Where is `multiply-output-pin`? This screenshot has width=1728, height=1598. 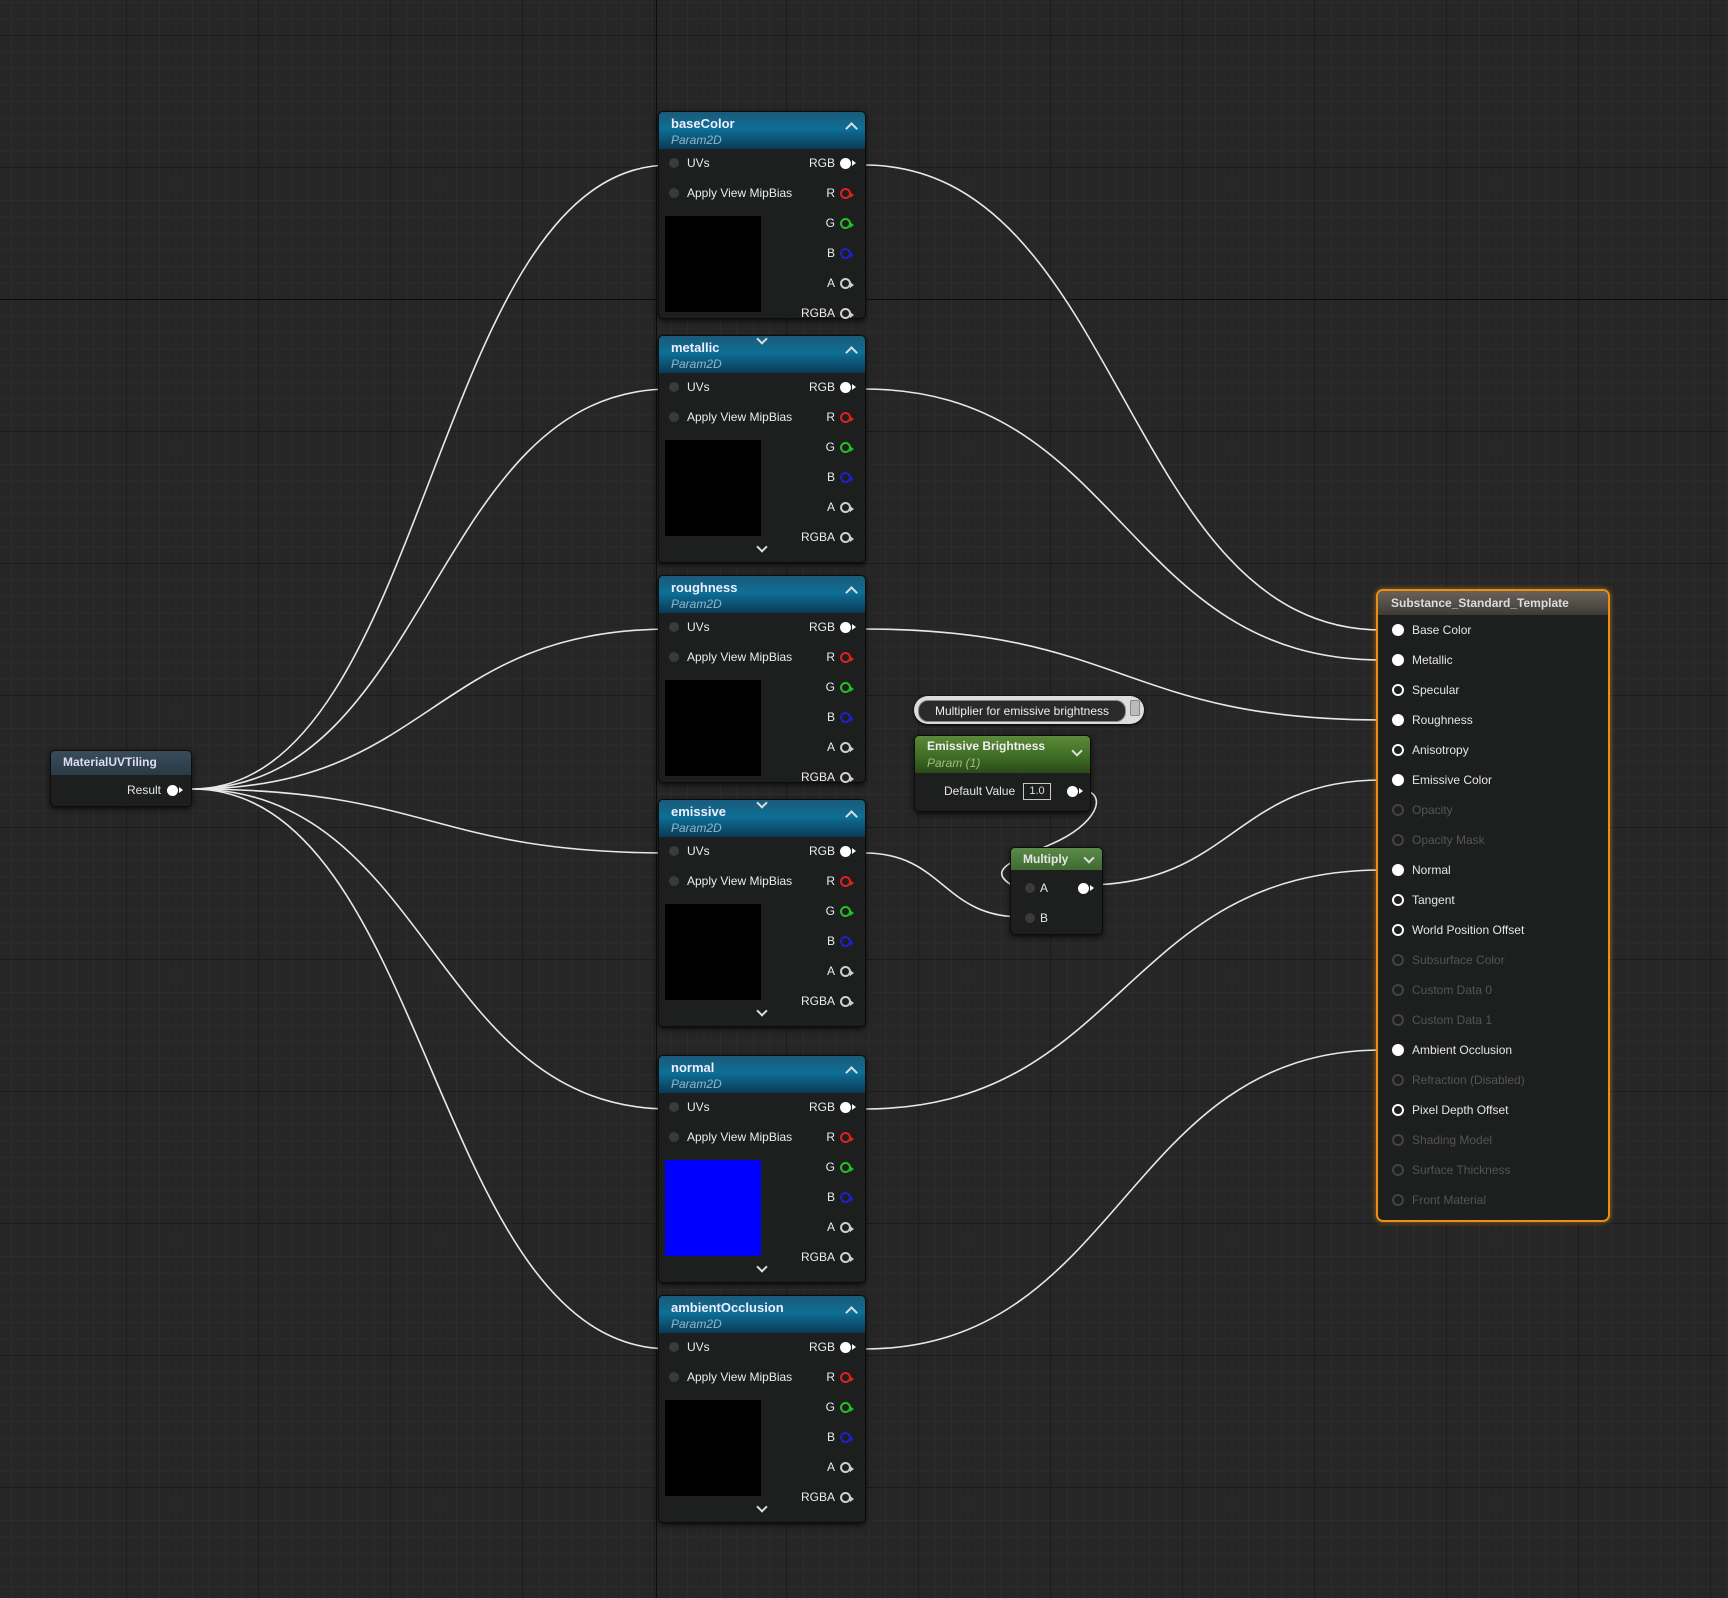
multiply-output-pin is located at coordinates (1086, 888).